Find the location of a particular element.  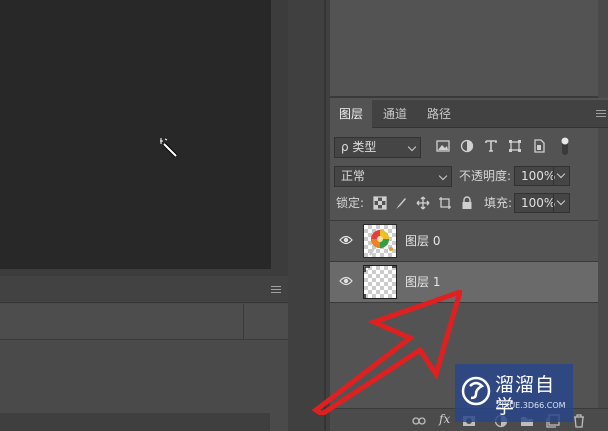

lock-all-icon is located at coordinates (467, 203).